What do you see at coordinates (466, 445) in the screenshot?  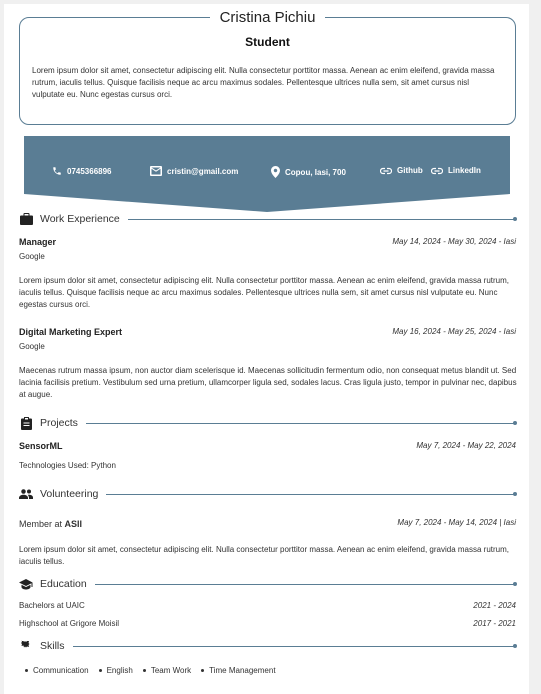 I see `project-dates: May 7, 2024 - May 22, 2024` at bounding box center [466, 445].